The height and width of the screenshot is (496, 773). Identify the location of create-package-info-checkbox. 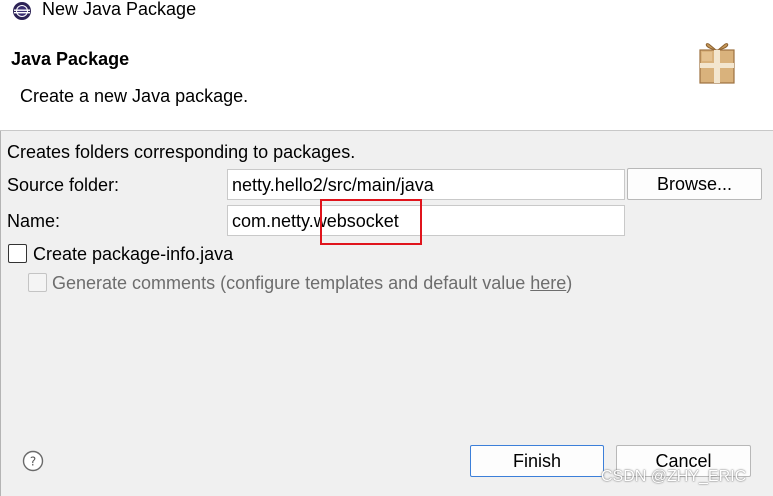
(17, 253).